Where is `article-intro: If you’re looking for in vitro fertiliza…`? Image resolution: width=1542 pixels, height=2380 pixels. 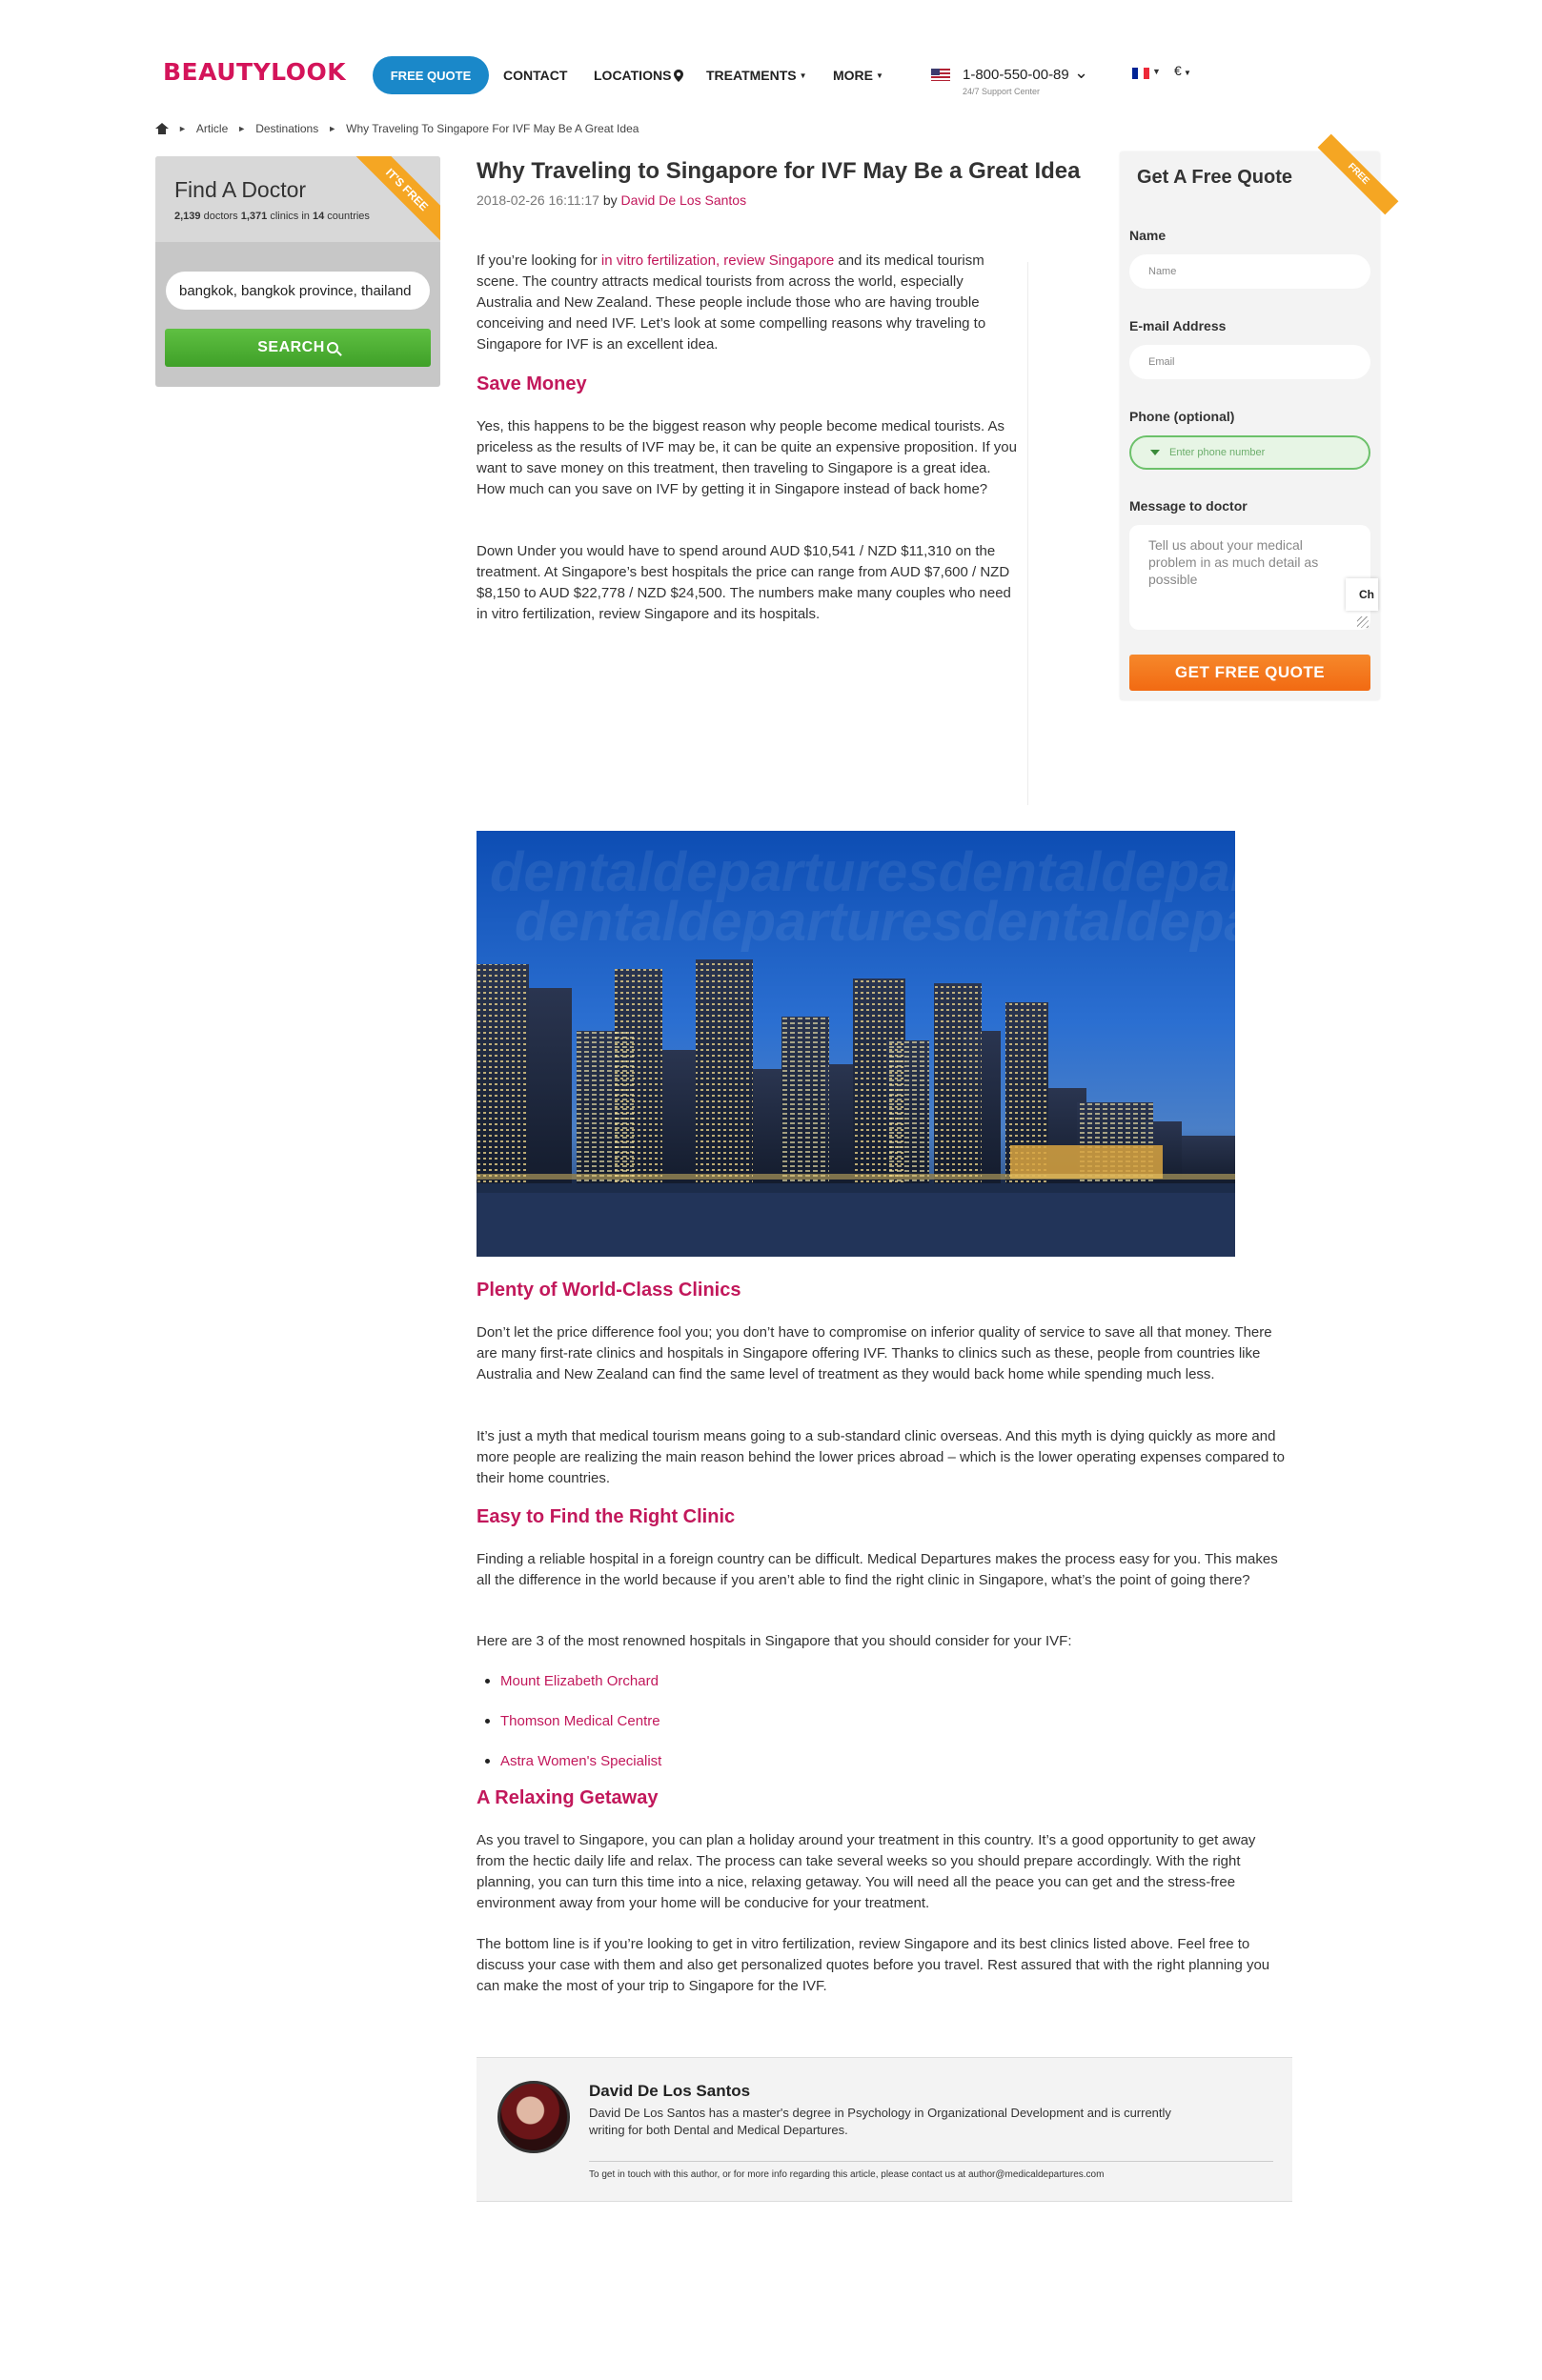 article-intro: If you’re looking for in vitro fertiliza… is located at coordinates (748, 303).